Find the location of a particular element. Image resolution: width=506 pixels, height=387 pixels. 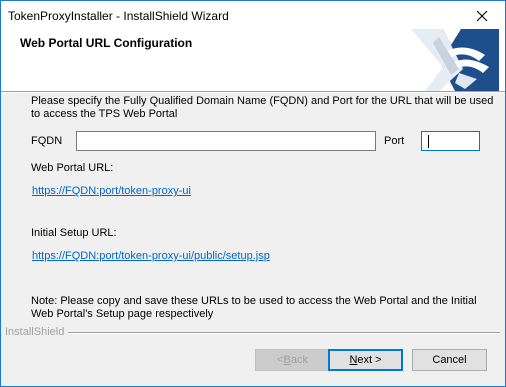

back-button-label: ack is located at coordinates (299, 360).